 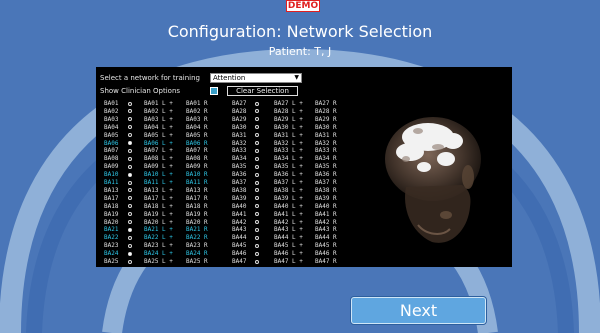 What do you see at coordinates (256, 78) in the screenshot?
I see `network-dropdown: Attention ▼` at bounding box center [256, 78].